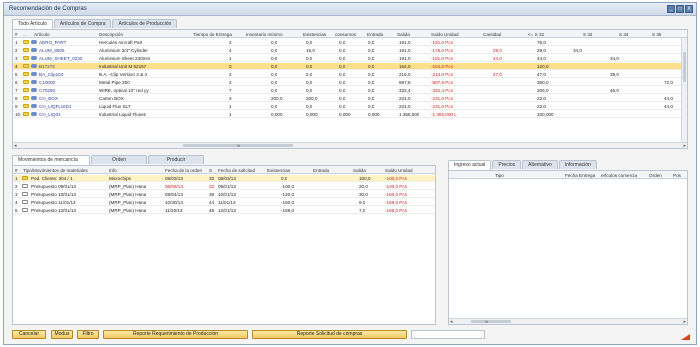 This screenshot has width=700, height=347. I want to click on tab-orden: Orden, so click(119, 159).